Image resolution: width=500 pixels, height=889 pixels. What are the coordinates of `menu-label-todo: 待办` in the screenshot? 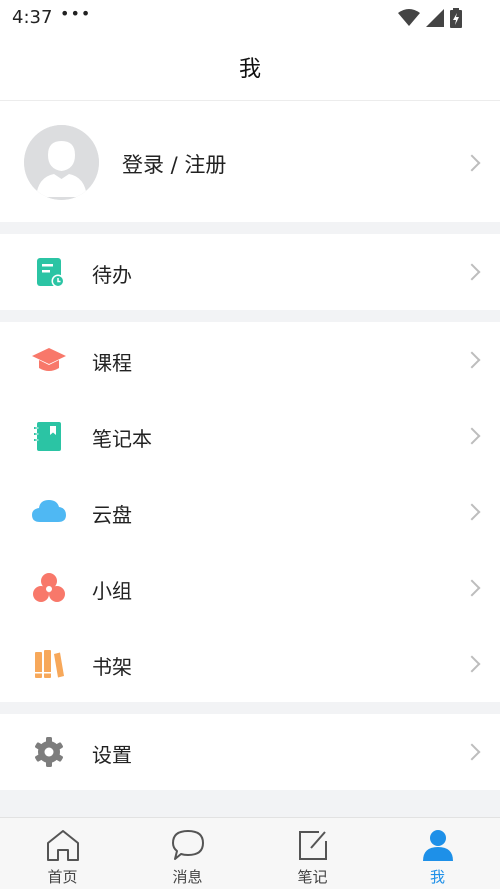 It's located at (112, 275).